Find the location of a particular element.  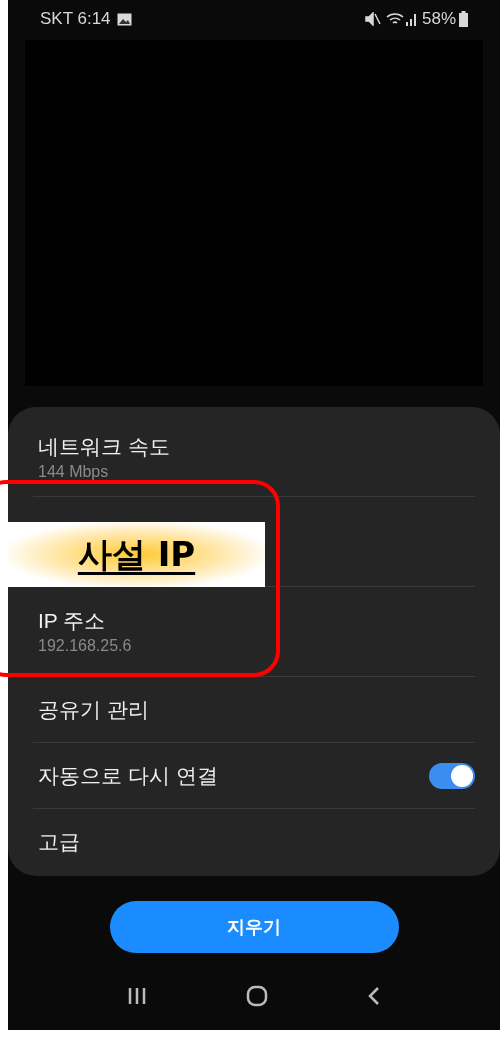

battery-icon is located at coordinates (463, 19).